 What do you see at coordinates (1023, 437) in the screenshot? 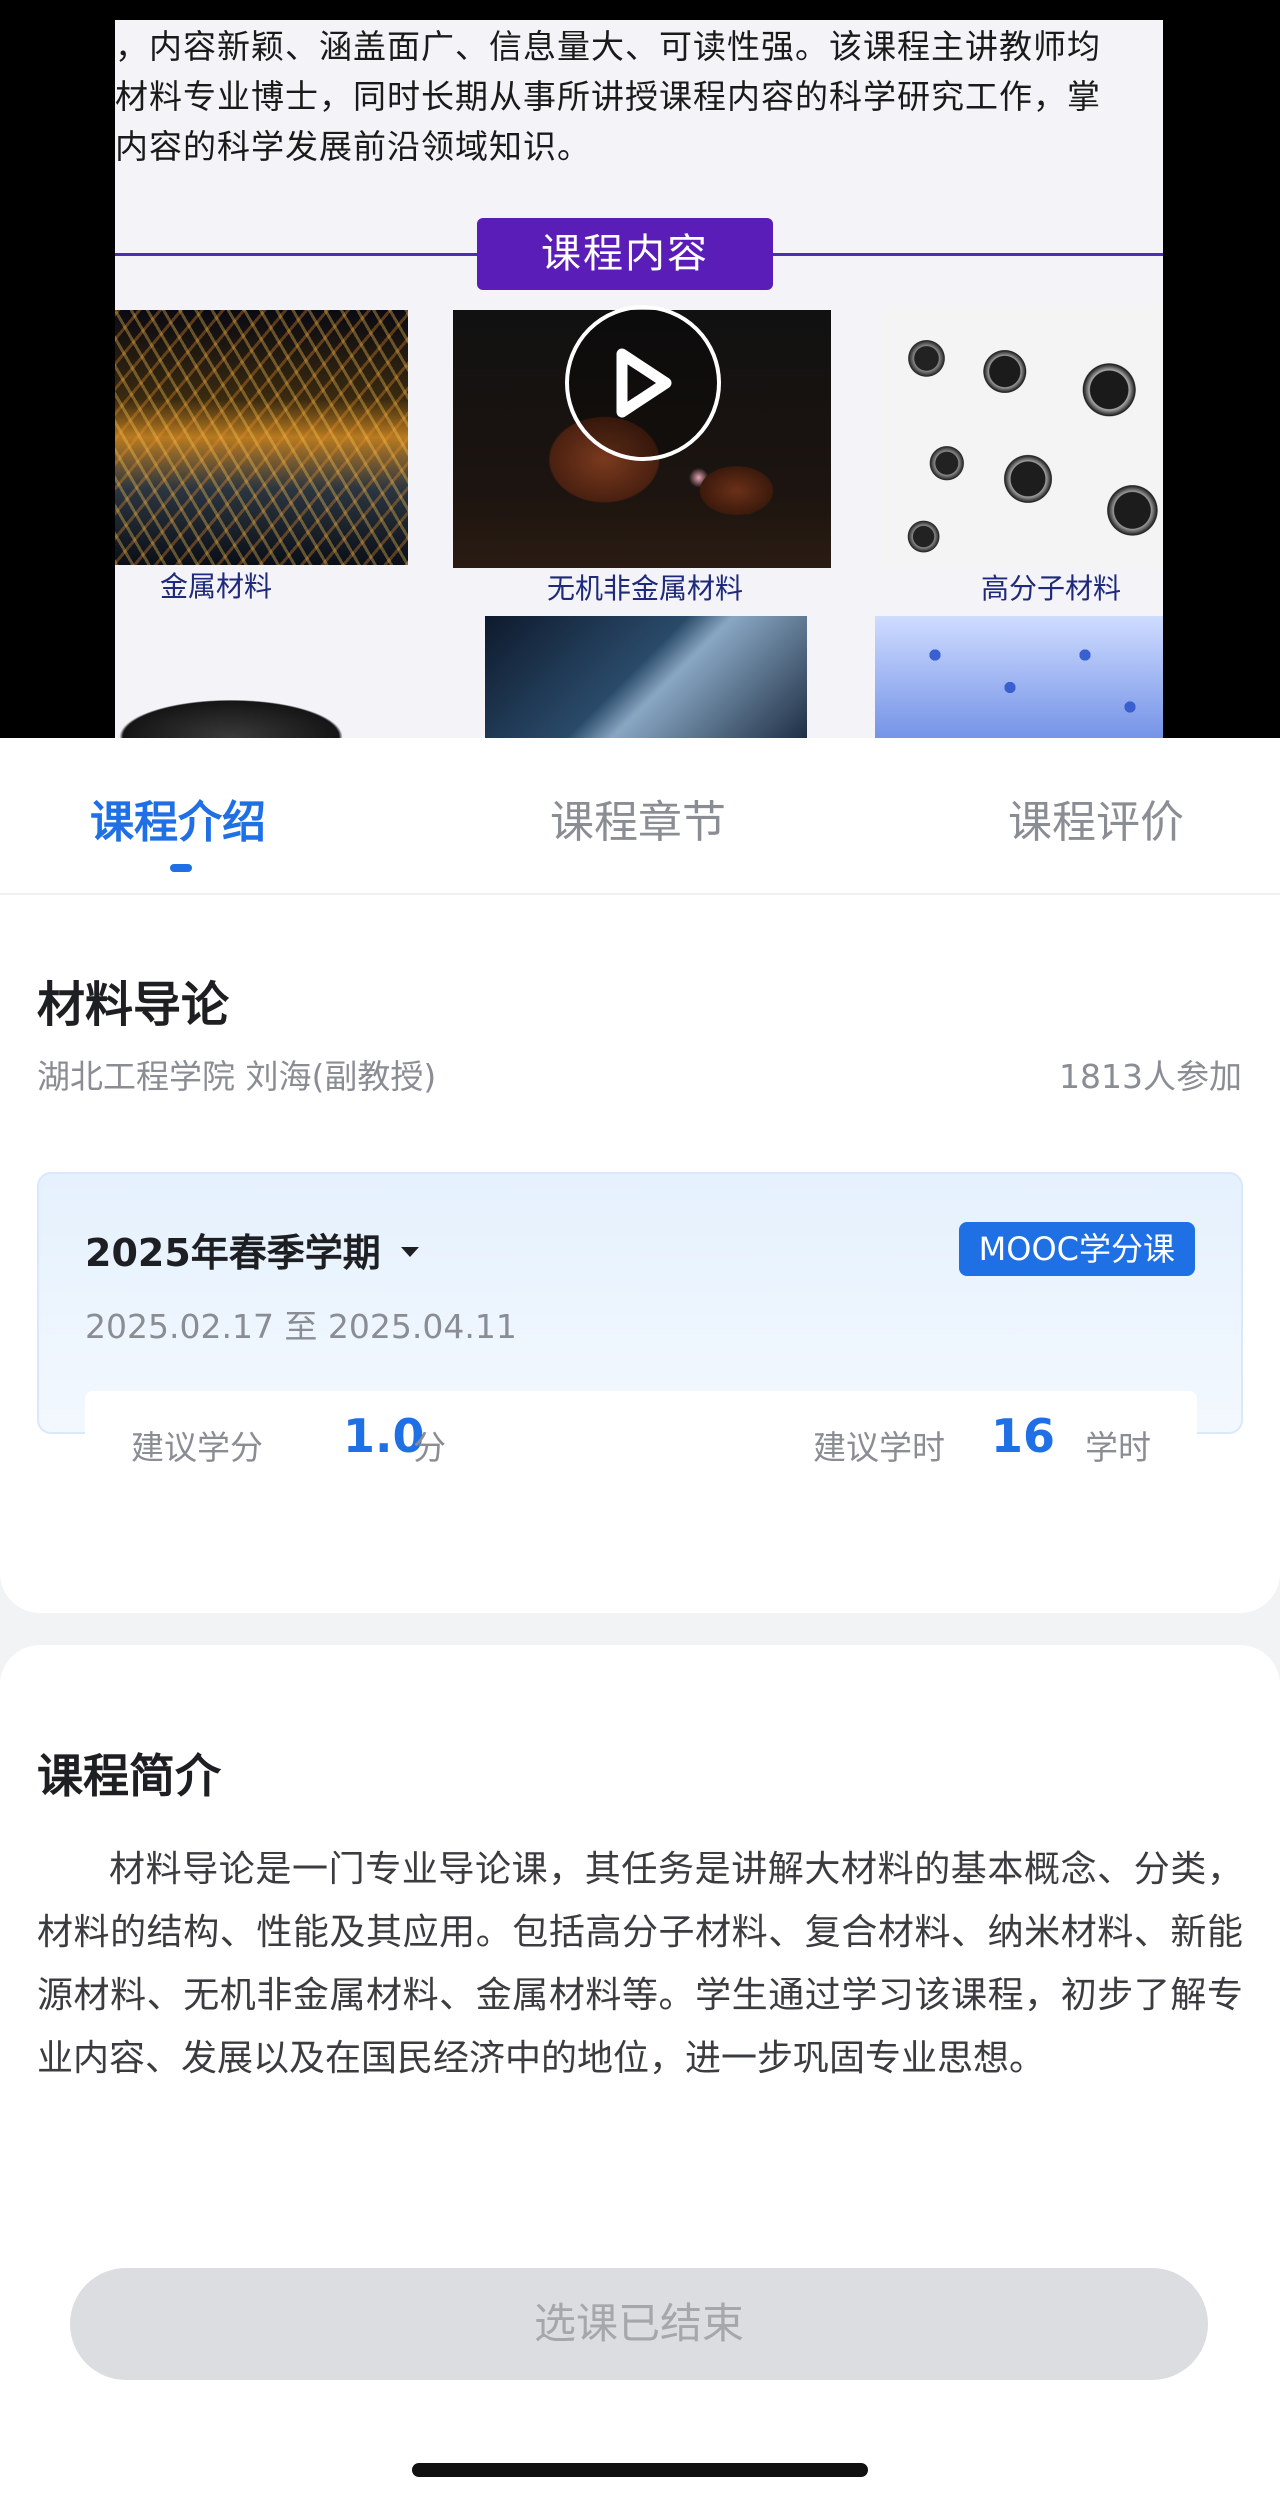
I see `polymer-material-image` at bounding box center [1023, 437].